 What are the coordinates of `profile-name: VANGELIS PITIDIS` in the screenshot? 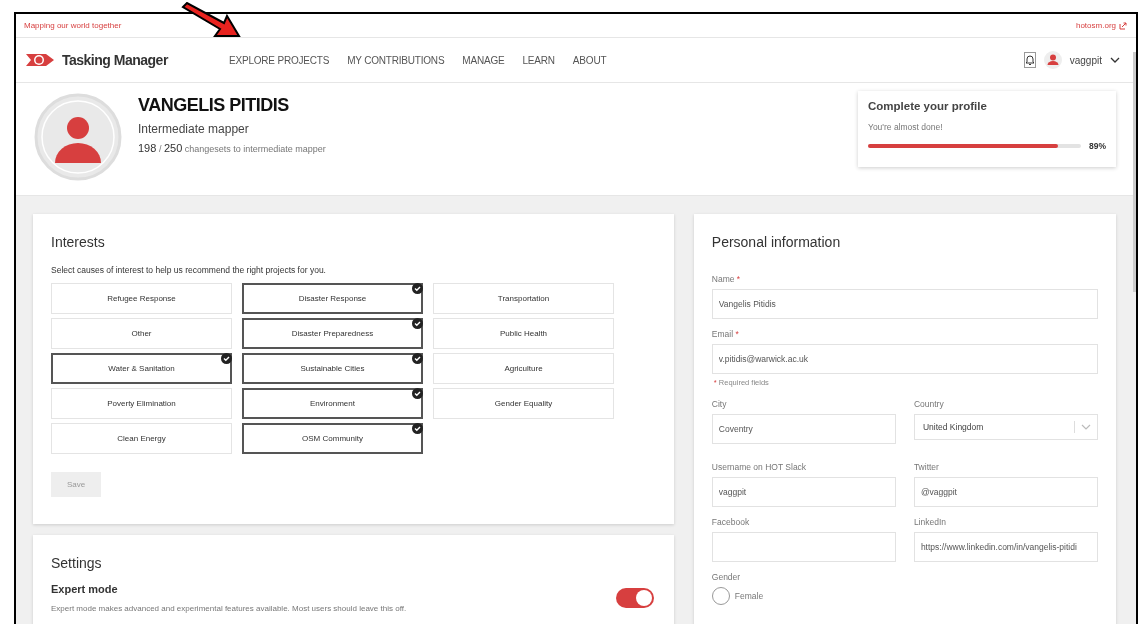 It's located at (214, 105).